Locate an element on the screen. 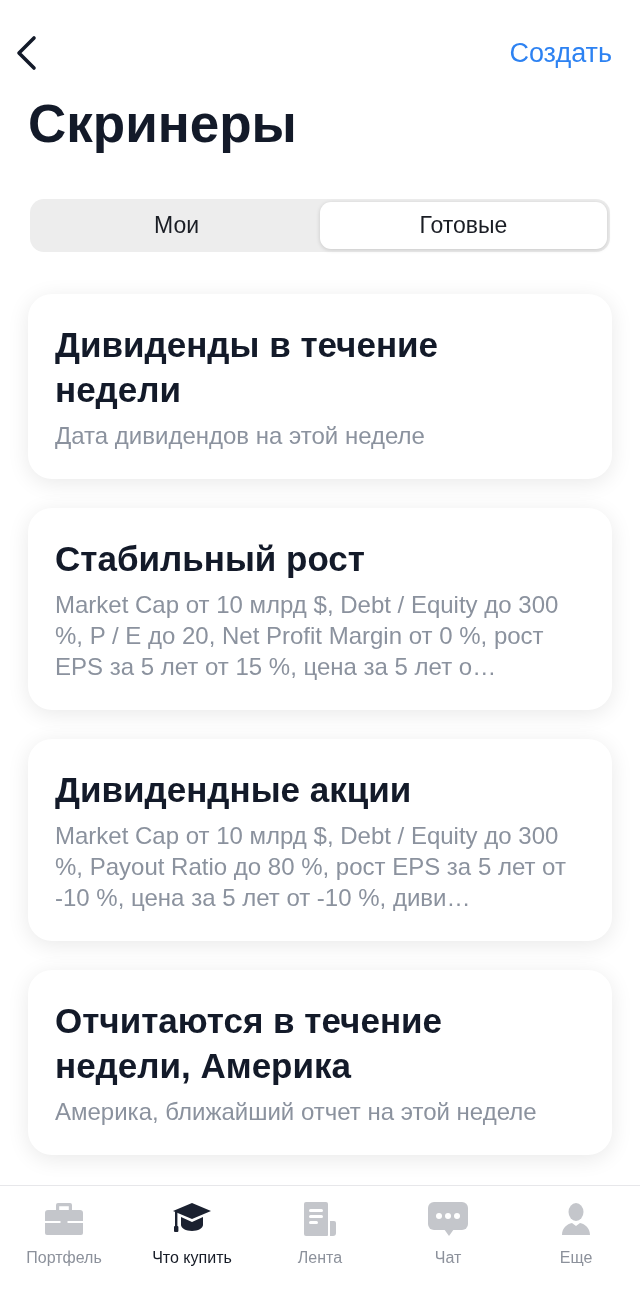 Image resolution: width=640 pixels, height=1290 pixels. screener-title: Отчитаются в течение недели, Америка is located at coordinates (249, 1043).